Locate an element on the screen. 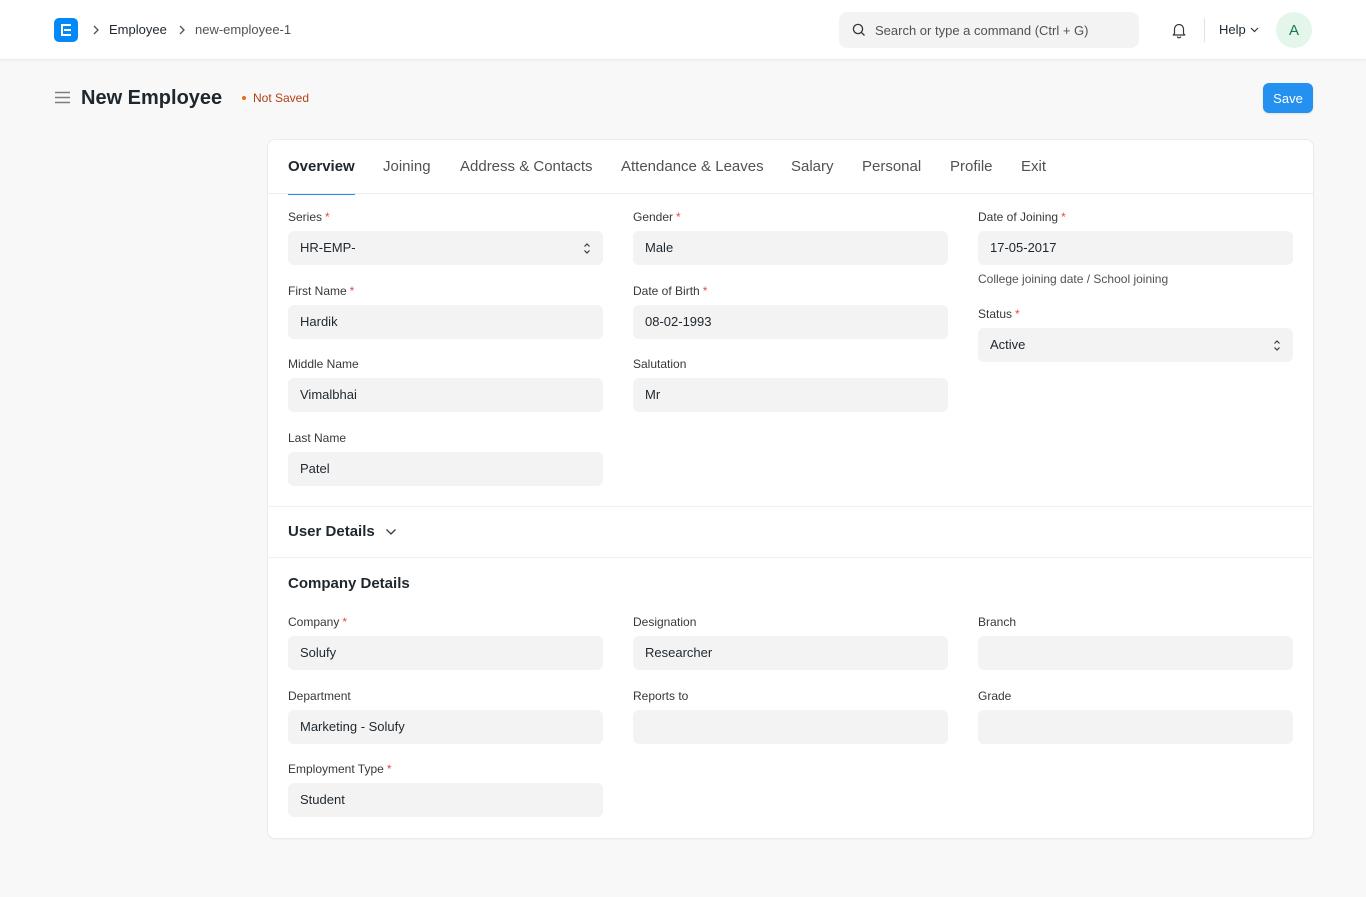 The image size is (1366, 897). series-select: HR-EMP- is located at coordinates (445, 248).